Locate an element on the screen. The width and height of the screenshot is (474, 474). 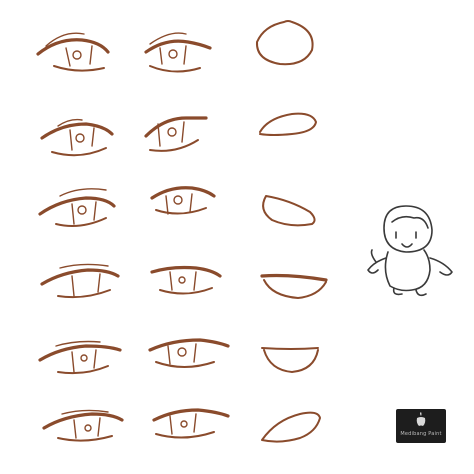
apple-logo-icon is located at coordinates (421, 419).